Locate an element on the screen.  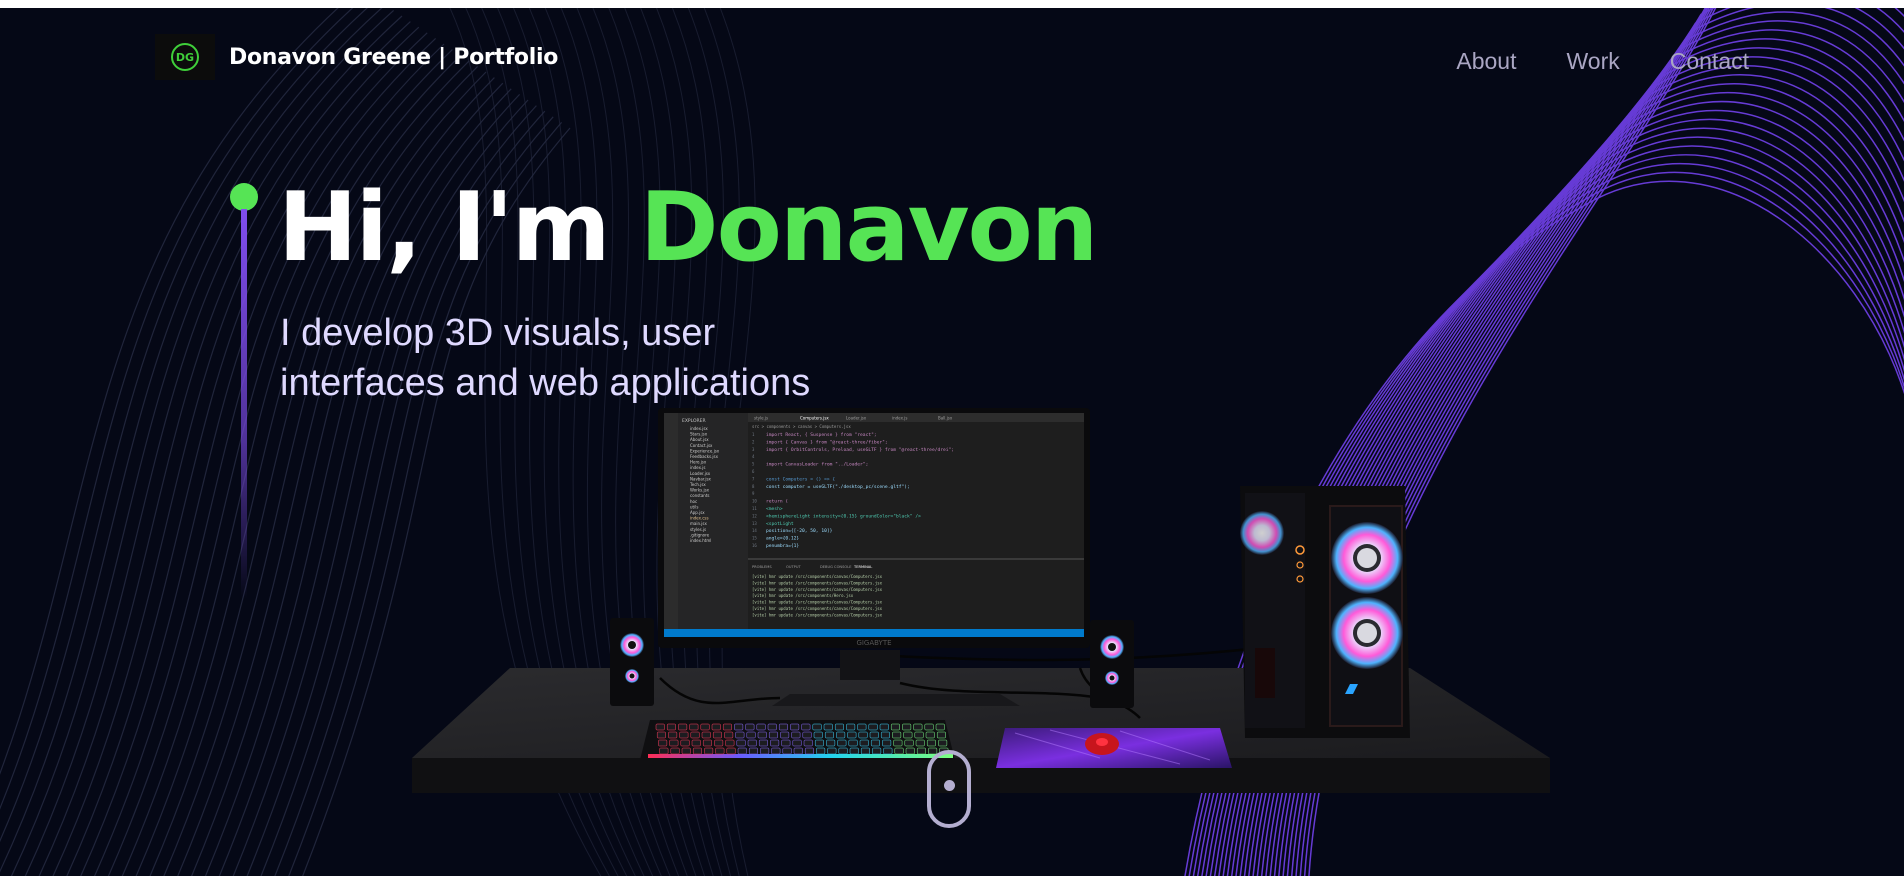
code-line-number: 15 is located at coordinates (754, 538).